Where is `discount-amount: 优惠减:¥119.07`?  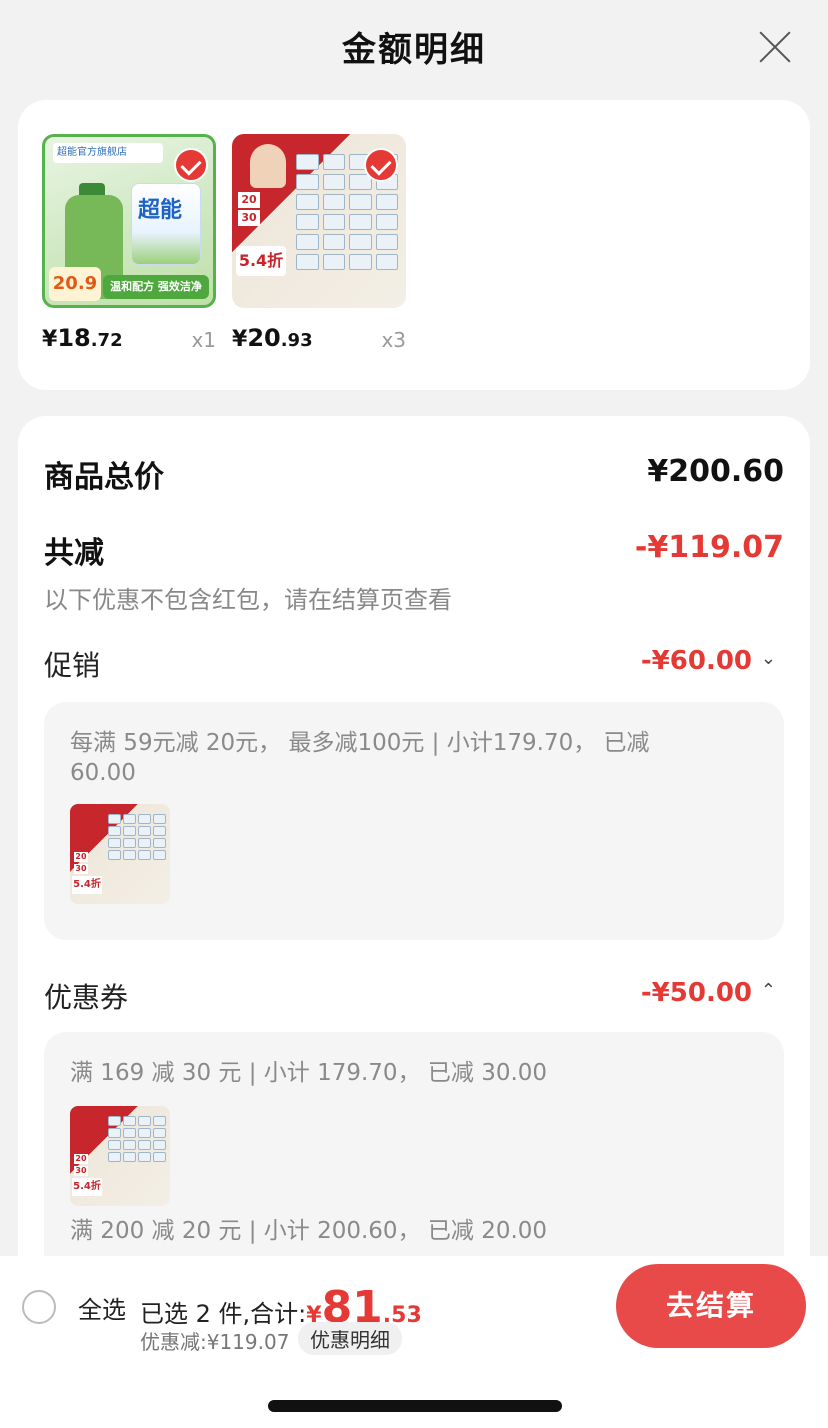 discount-amount: 优惠减:¥119.07 is located at coordinates (215, 1342).